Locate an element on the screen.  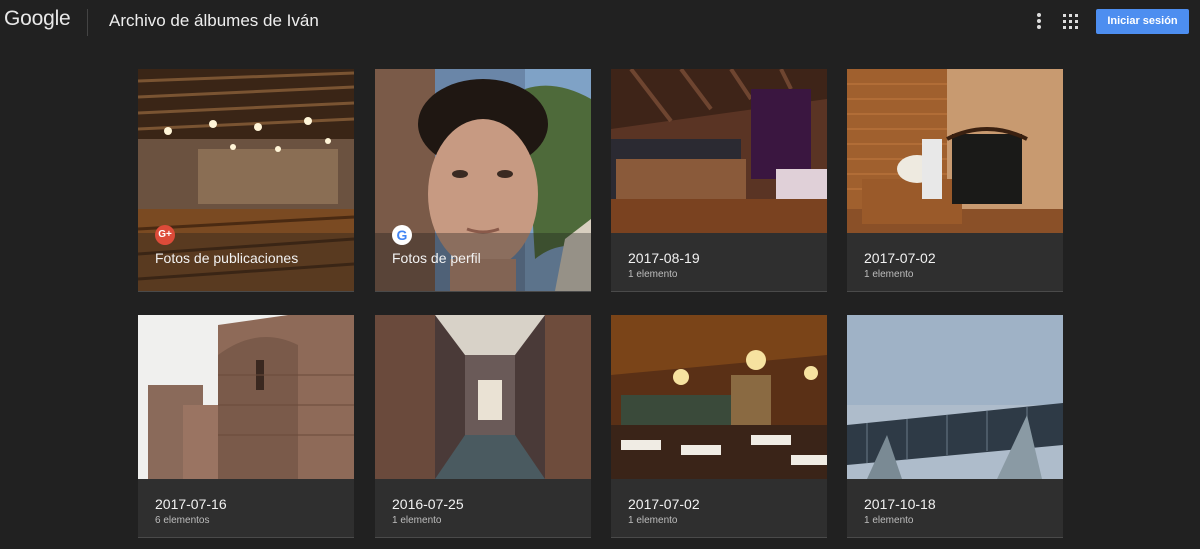
album-card: G Fotos de perfil is located at coordinates (483, 180).